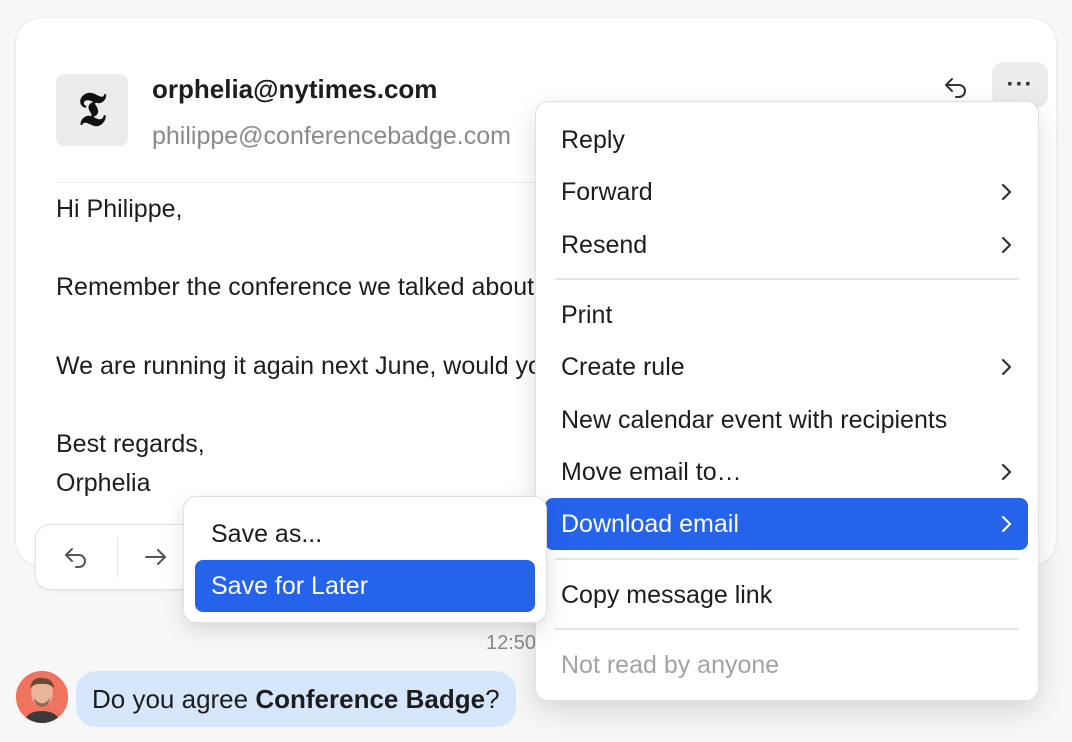  I want to click on quick-forward-button, so click(156, 557).